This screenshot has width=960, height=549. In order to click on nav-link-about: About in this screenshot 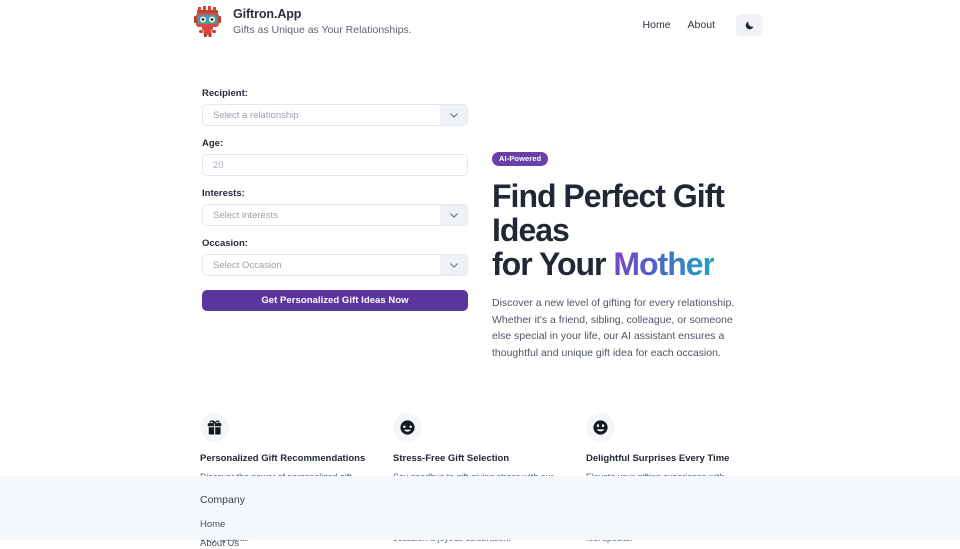, I will do `click(701, 25)`.